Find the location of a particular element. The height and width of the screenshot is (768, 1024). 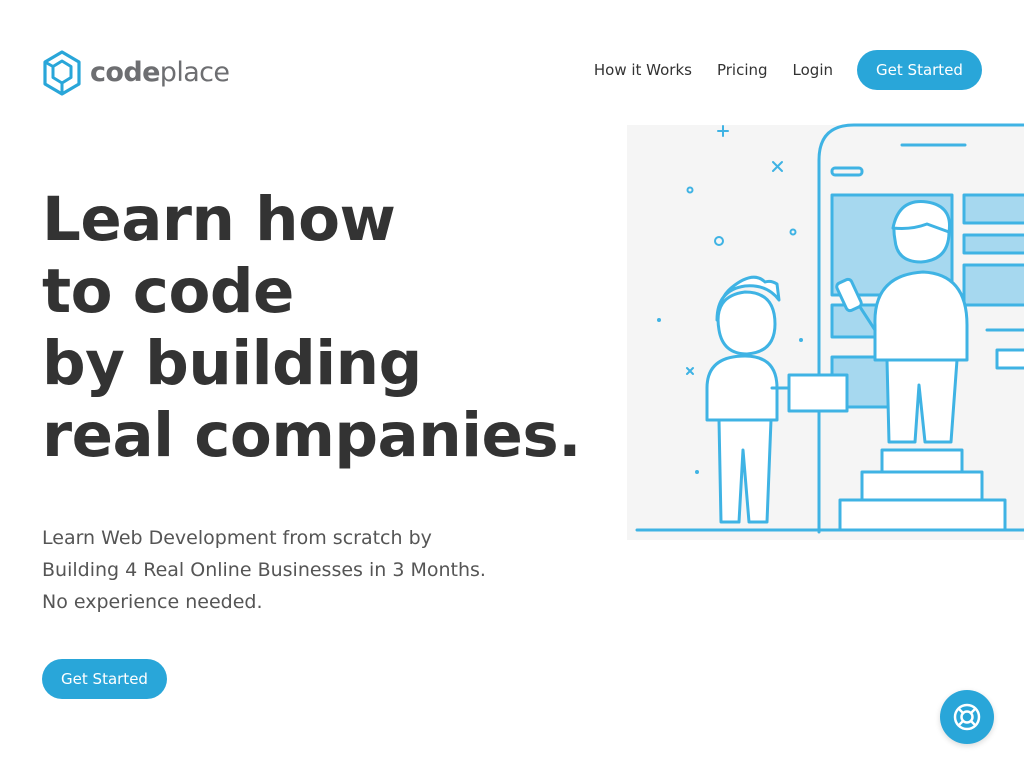

codeplace-logo: codeplace is located at coordinates (136, 73).